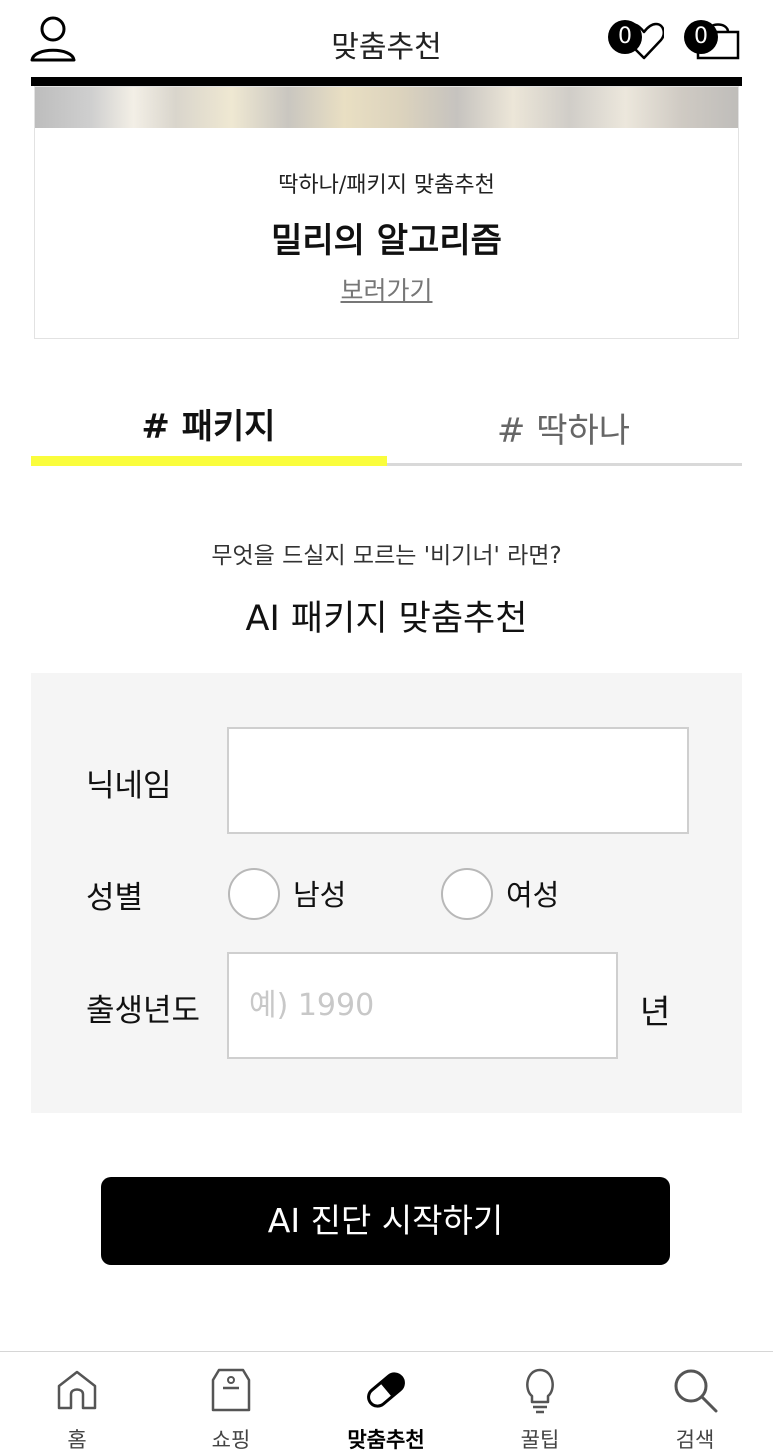  What do you see at coordinates (695, 1440) in the screenshot?
I see `nav-search-label: 검색` at bounding box center [695, 1440].